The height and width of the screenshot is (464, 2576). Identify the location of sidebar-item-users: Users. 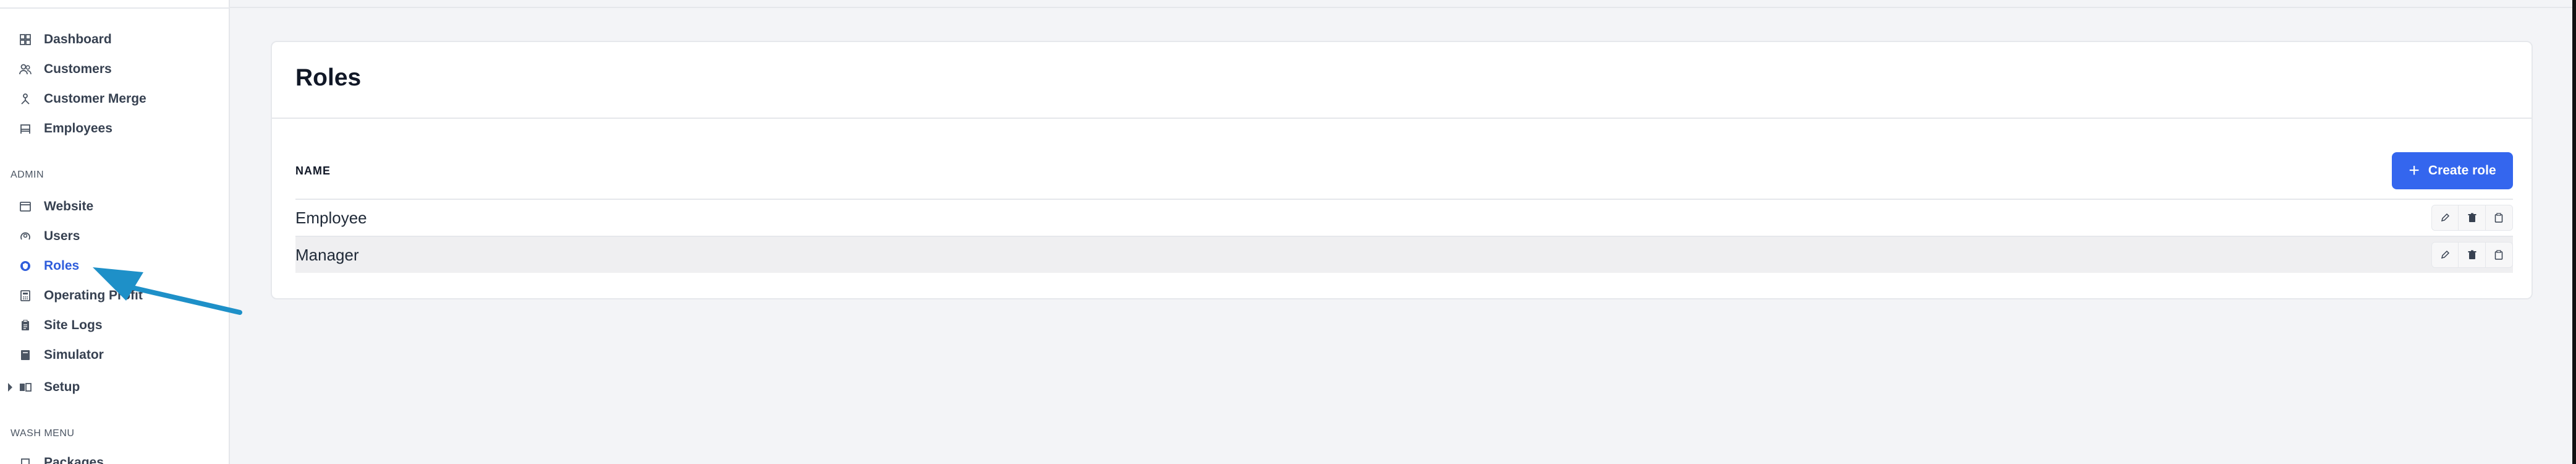
(115, 237).